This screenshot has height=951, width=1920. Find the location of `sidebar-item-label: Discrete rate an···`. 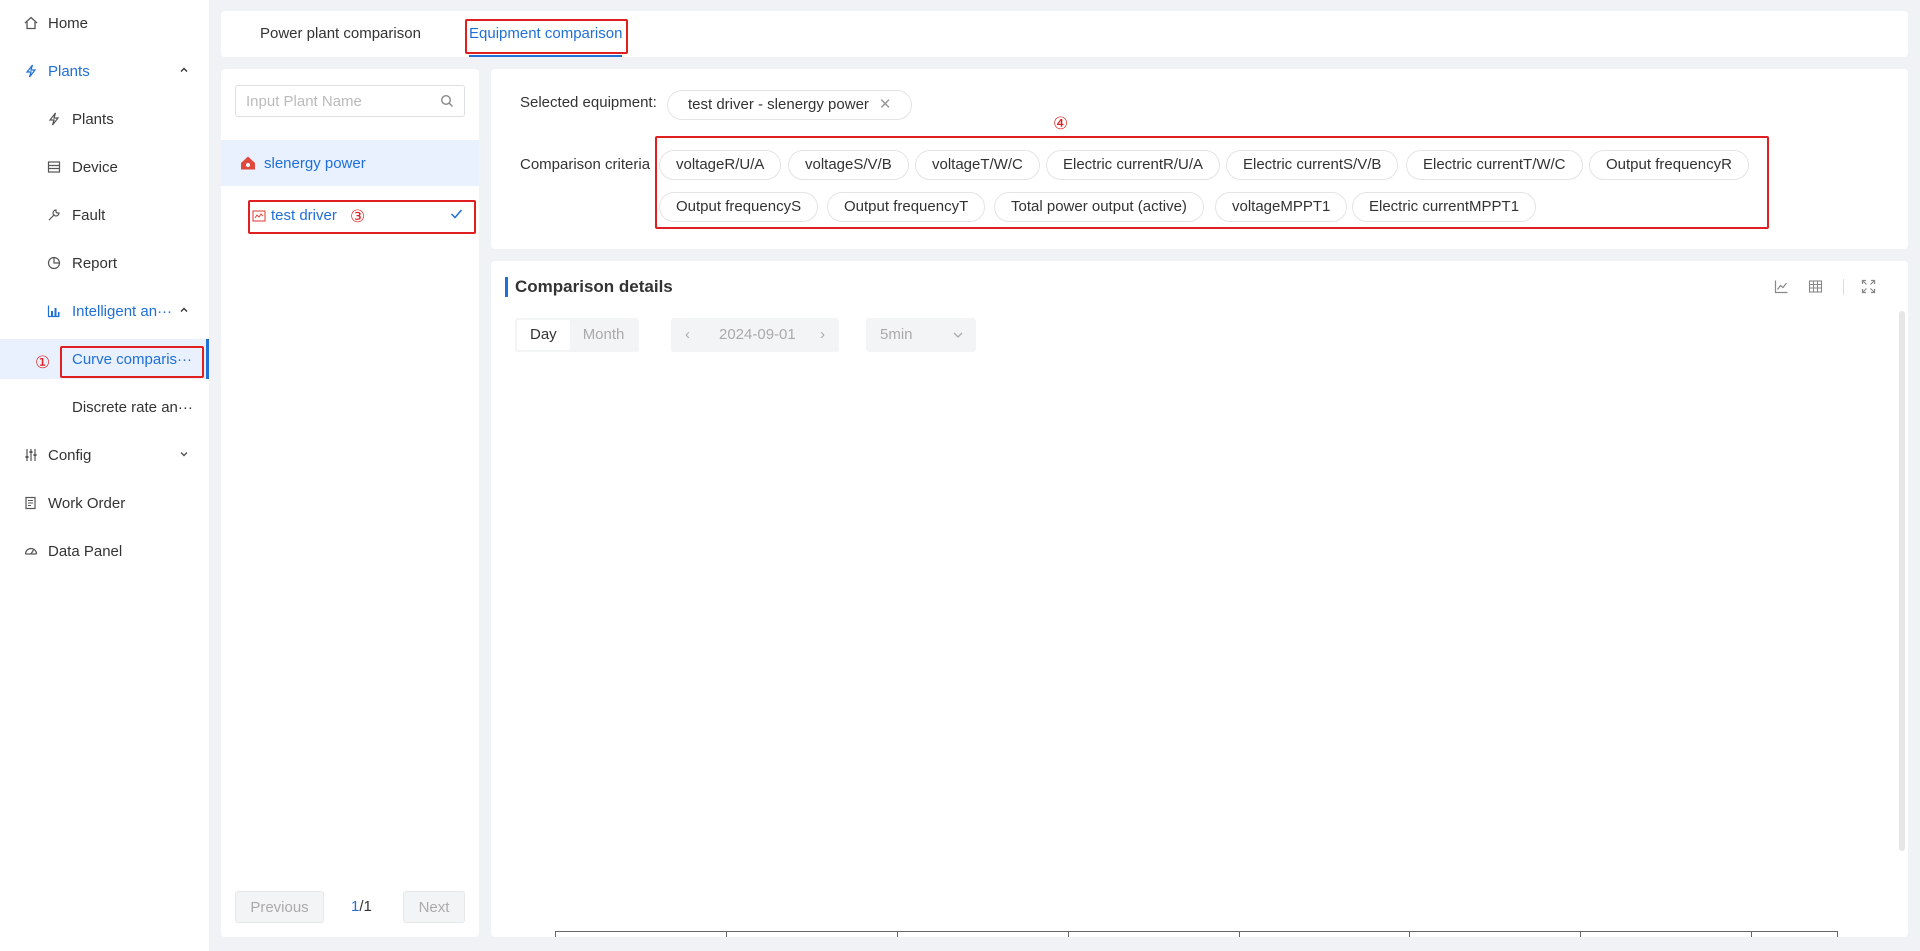

sidebar-item-label: Discrete rate an··· is located at coordinates (132, 407).